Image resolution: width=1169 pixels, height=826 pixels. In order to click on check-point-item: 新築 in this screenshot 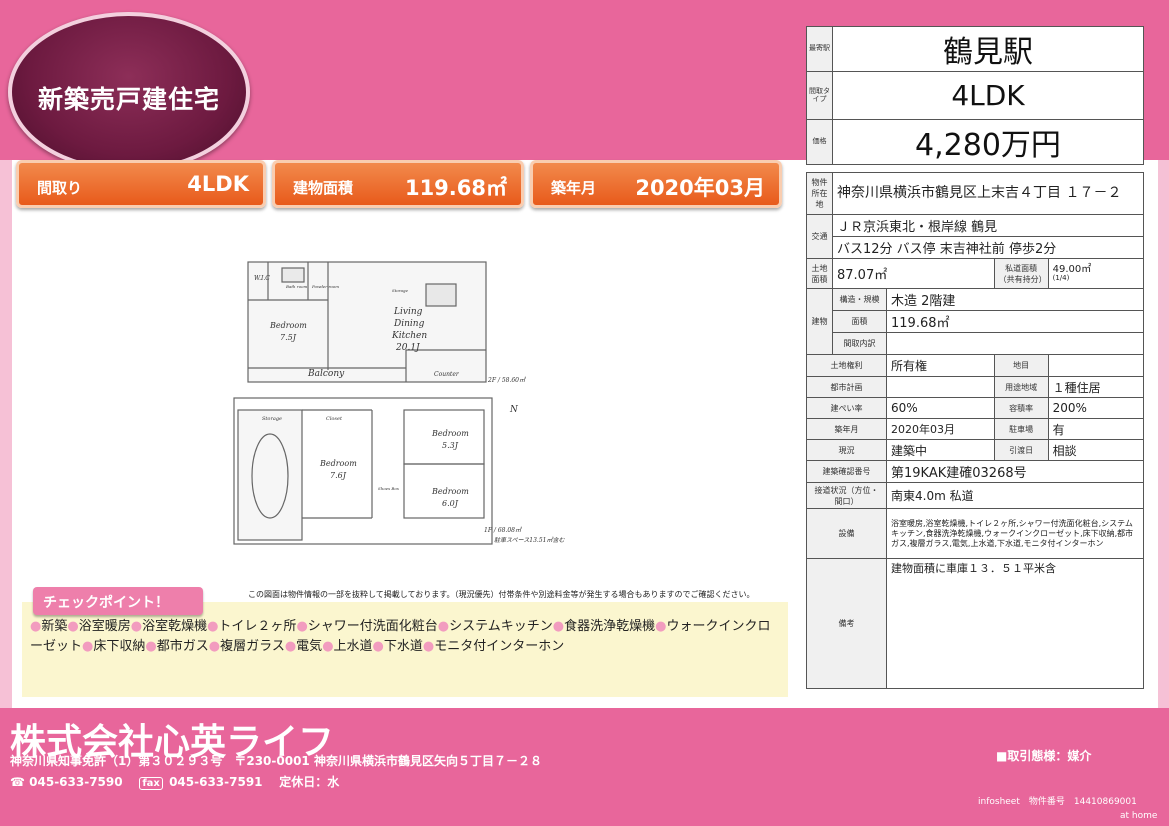, I will do `click(54, 626)`.